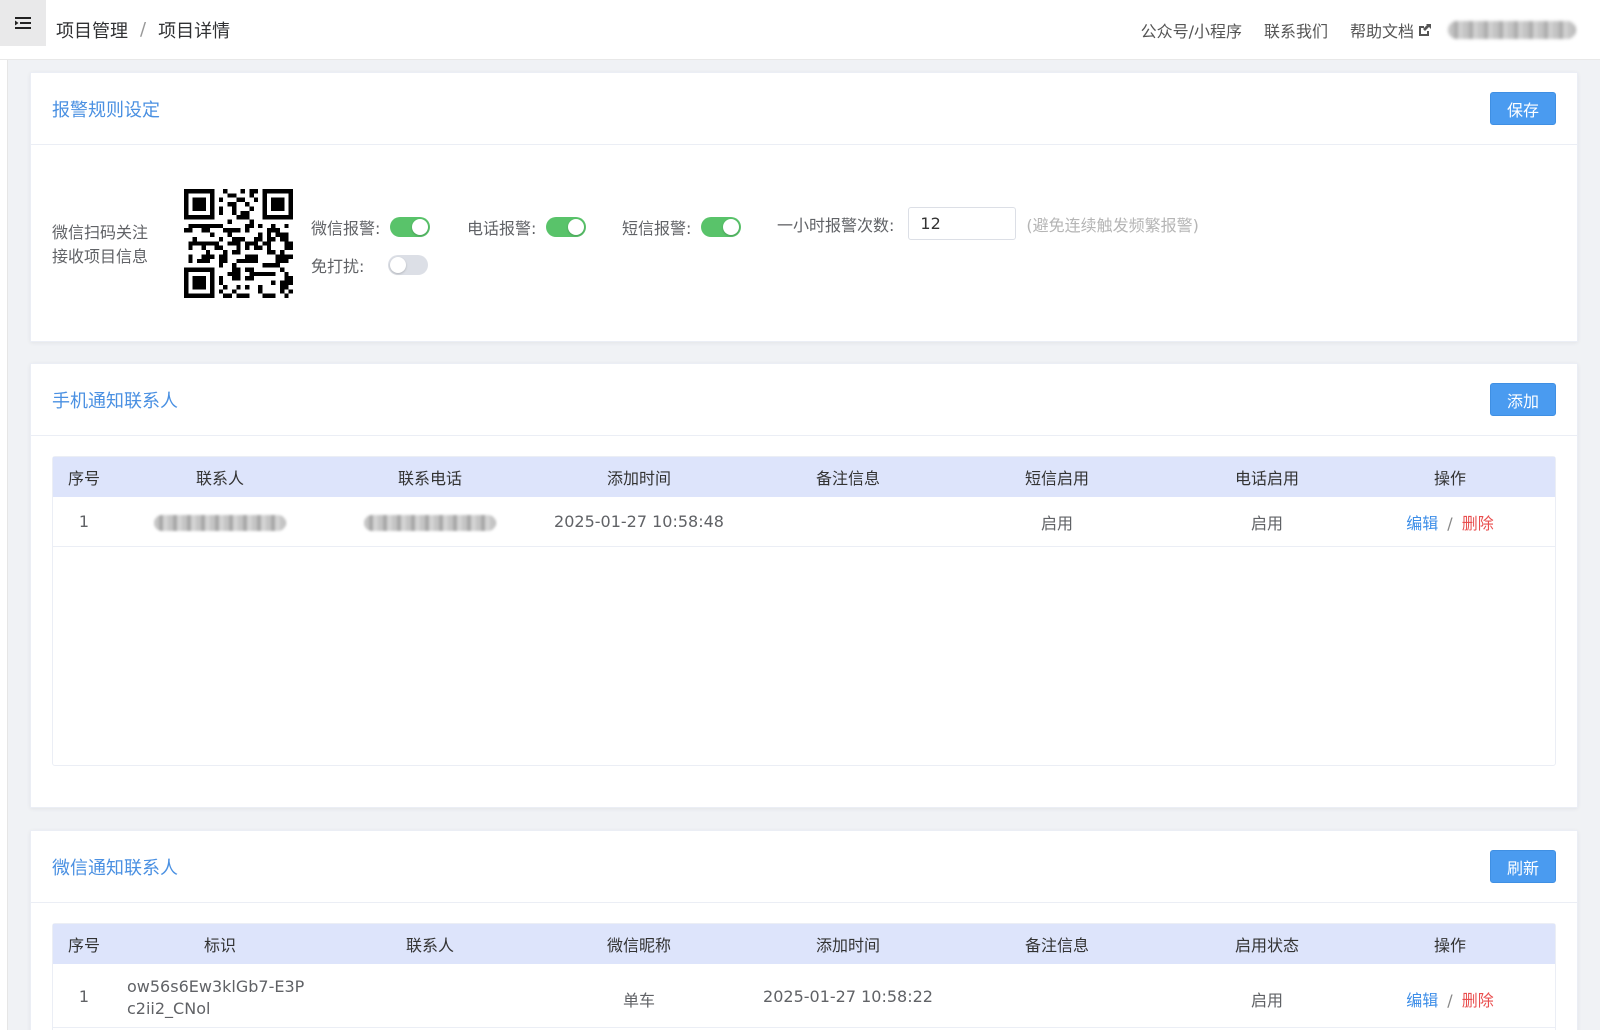  I want to click on row-phone-enabled: 启用, so click(1266, 523).